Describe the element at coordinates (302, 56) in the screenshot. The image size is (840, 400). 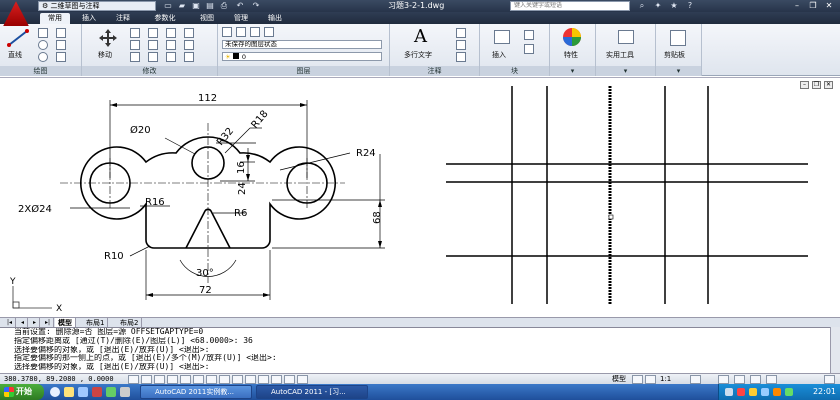
I see `layer-combo: ☀ 0` at that location.